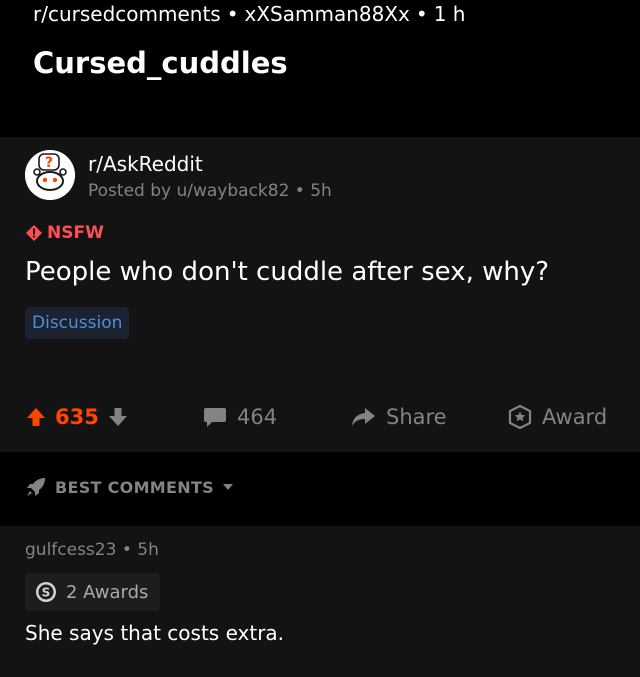 This screenshot has width=640, height=677. Describe the element at coordinates (327, 14) in the screenshot. I see `header-author: xXSamman88Xx` at that location.